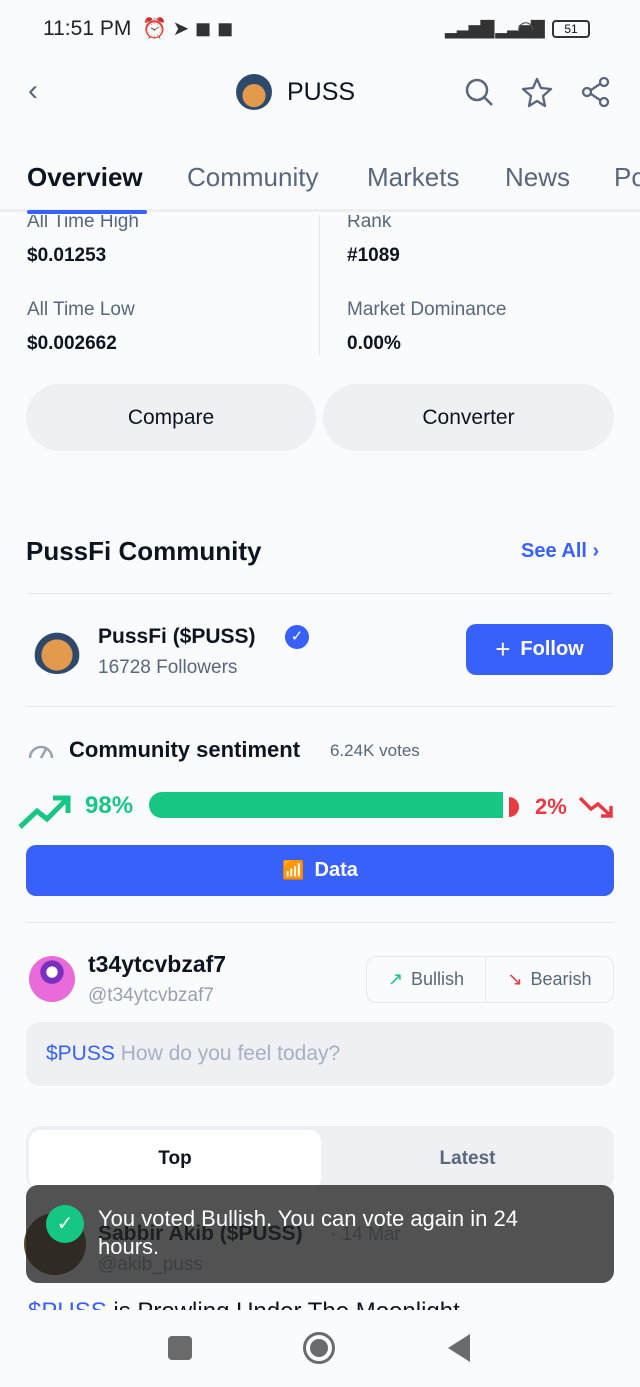 The image size is (640, 1387). I want to click on status-bar: 11:51 PM ⏰ ➤ ◼ ◼ ▂▃▅▇ ▂▃▅▇ ◠ 51, so click(320, 30).